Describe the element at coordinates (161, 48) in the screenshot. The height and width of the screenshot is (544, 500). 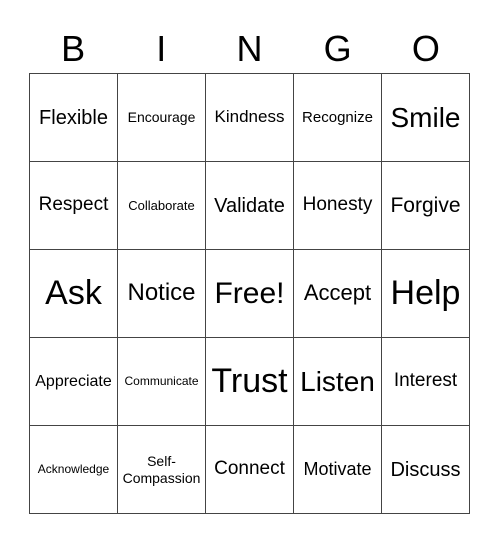
I see `header-letter-i: I` at that location.